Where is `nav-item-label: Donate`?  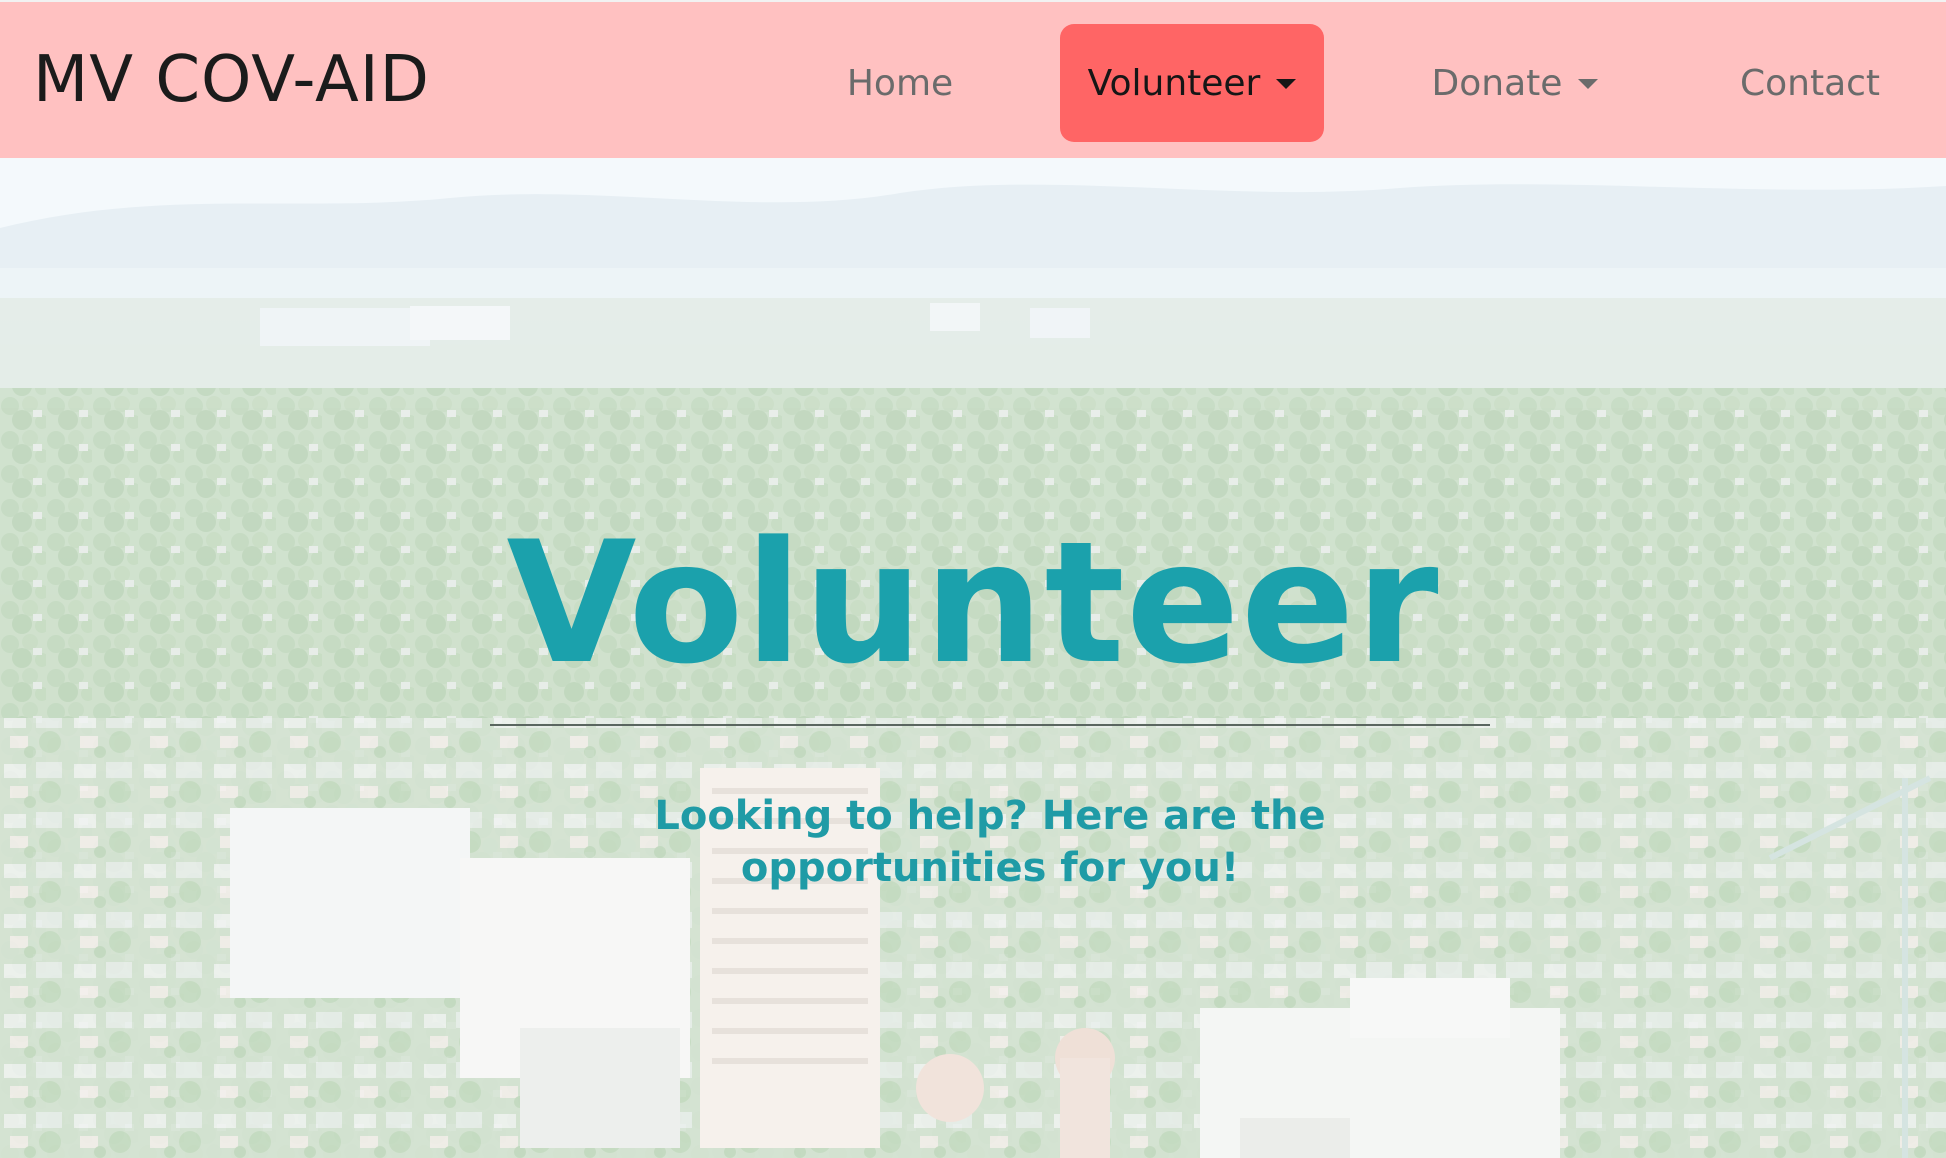
nav-item-label: Donate is located at coordinates (1497, 83).